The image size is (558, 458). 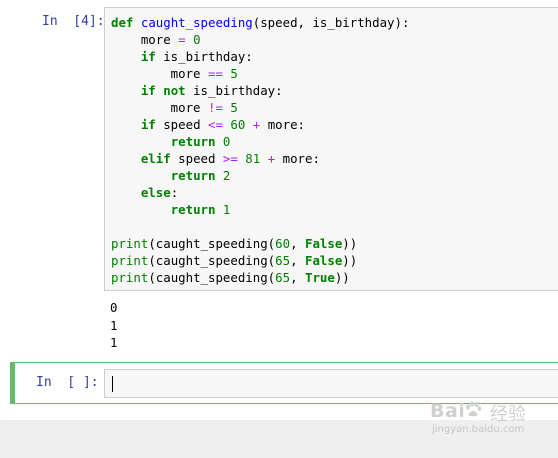 I want to click on code-token: def, so click(x=122, y=22).